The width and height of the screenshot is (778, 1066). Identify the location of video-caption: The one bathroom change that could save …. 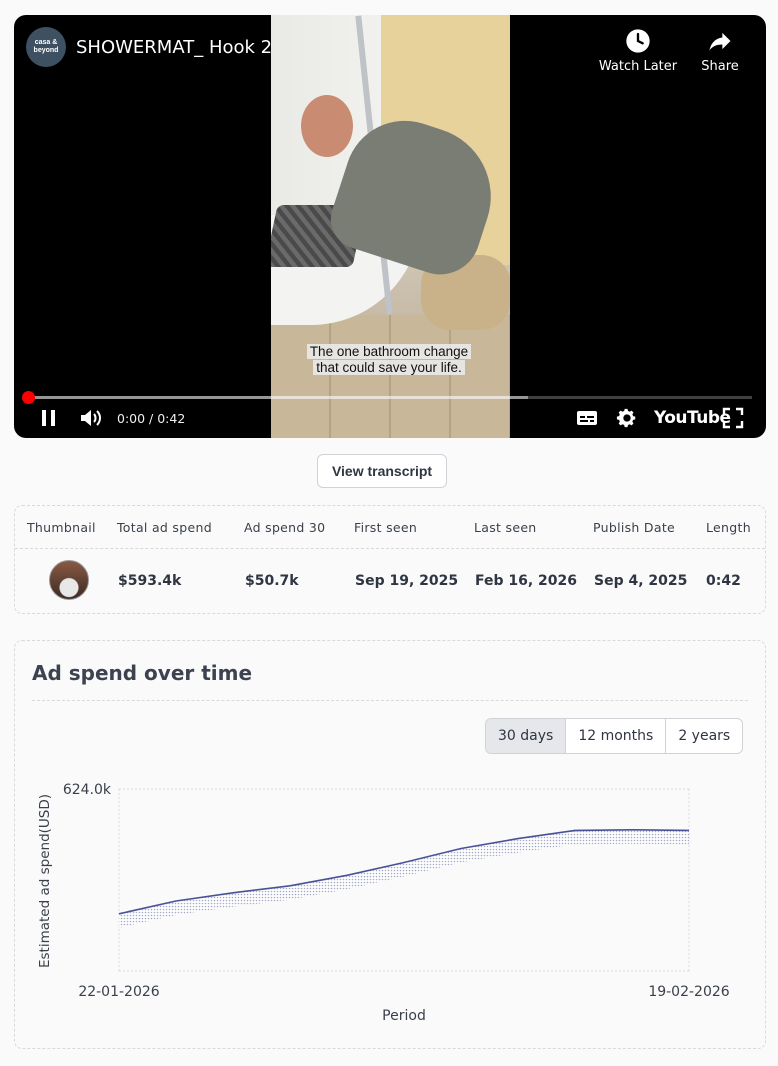
(389, 360).